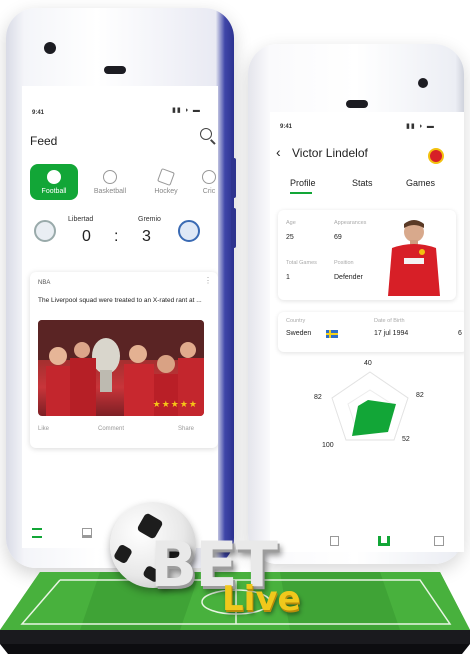 This screenshot has height=654, width=470. What do you see at coordinates (330, 153) in the screenshot?
I see `player-name: Victor Lindelof` at bounding box center [330, 153].